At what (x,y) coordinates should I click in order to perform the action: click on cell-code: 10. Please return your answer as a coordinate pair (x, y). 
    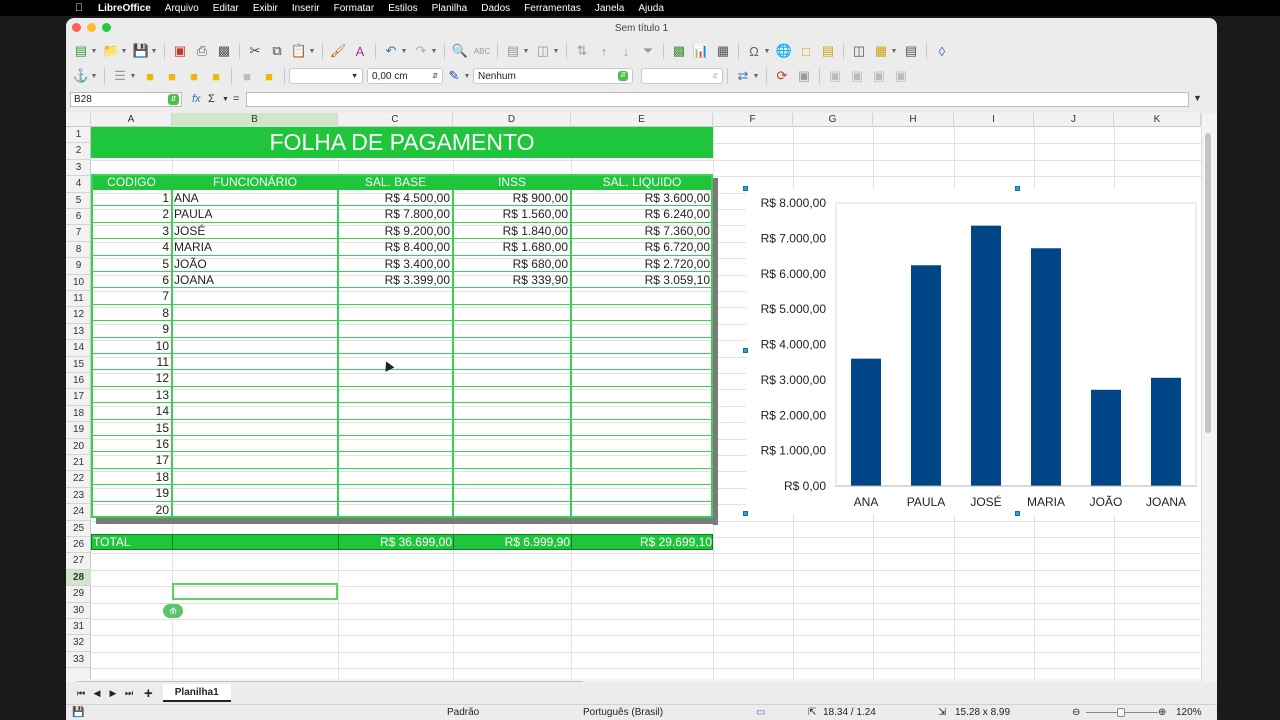
    Looking at the image, I should click on (131, 346).